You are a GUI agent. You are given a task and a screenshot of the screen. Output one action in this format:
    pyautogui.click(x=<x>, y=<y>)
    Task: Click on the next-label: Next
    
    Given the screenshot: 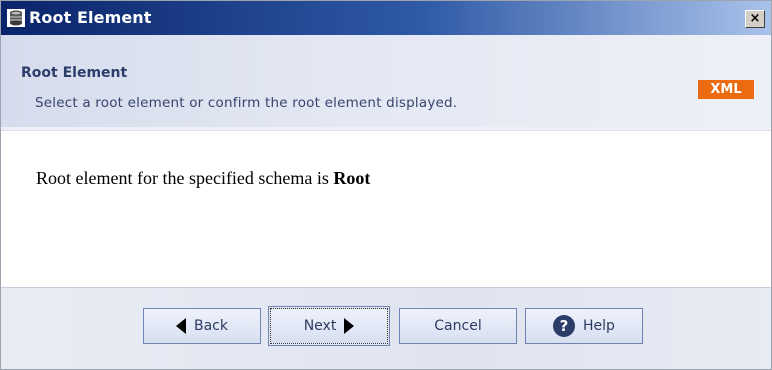 What is the action you would take?
    pyautogui.click(x=320, y=326)
    